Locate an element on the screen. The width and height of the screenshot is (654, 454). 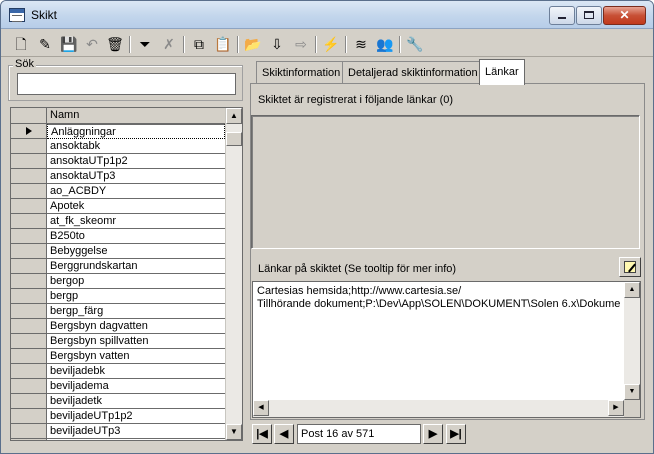
table-row: beviljadeUTp3 is located at coordinates (118, 431).